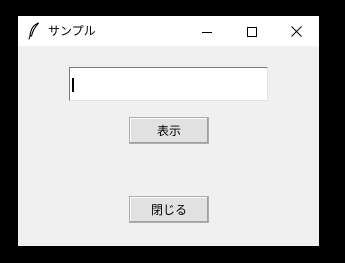 The width and height of the screenshot is (345, 263). I want to click on feather-icon, so click(34, 31).